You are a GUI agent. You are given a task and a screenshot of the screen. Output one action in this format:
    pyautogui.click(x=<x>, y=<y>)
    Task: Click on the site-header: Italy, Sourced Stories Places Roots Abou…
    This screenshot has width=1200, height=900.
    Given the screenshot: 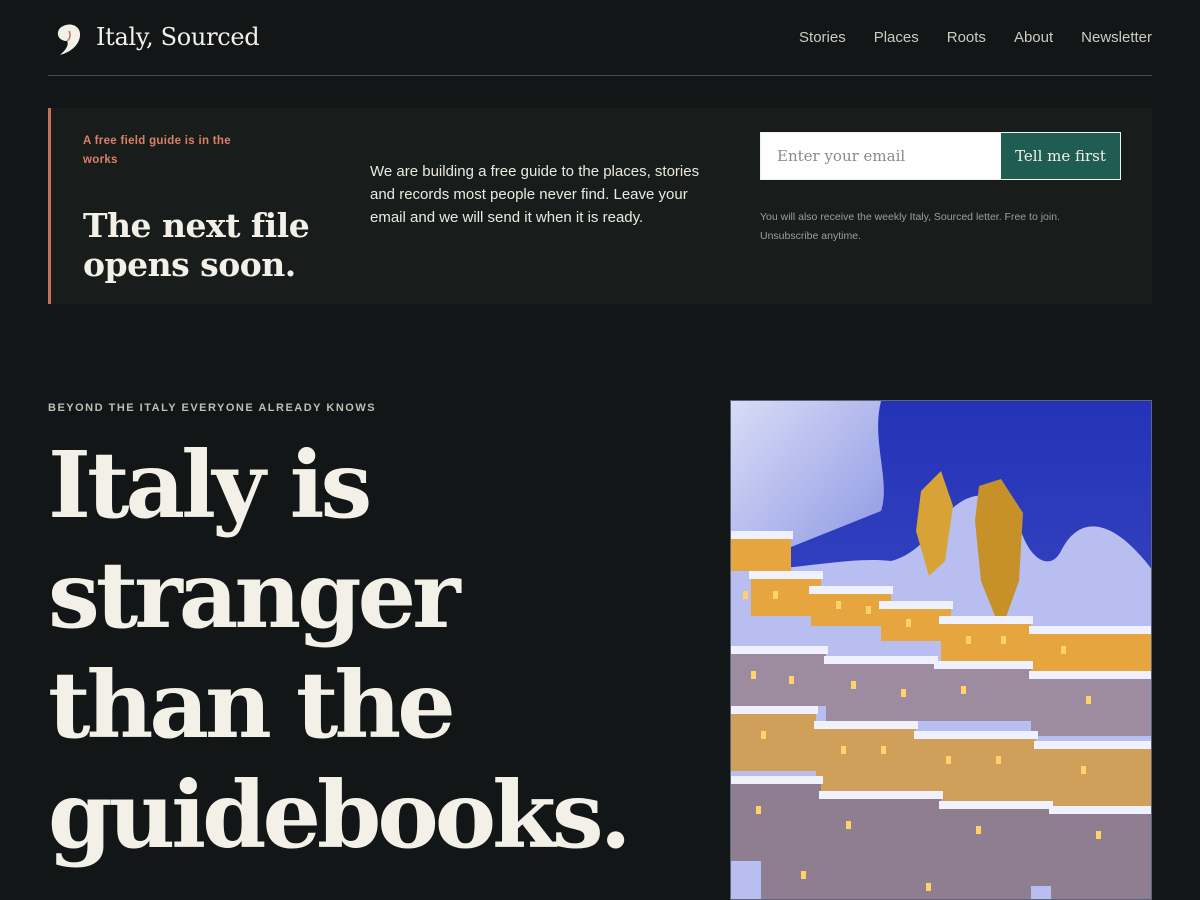 What is the action you would take?
    pyautogui.click(x=600, y=38)
    